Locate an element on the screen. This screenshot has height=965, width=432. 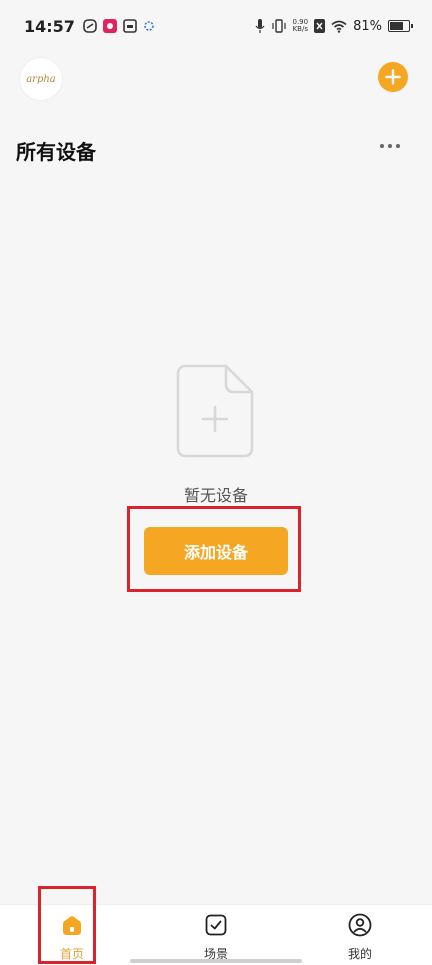
more-button is located at coordinates (390, 146).